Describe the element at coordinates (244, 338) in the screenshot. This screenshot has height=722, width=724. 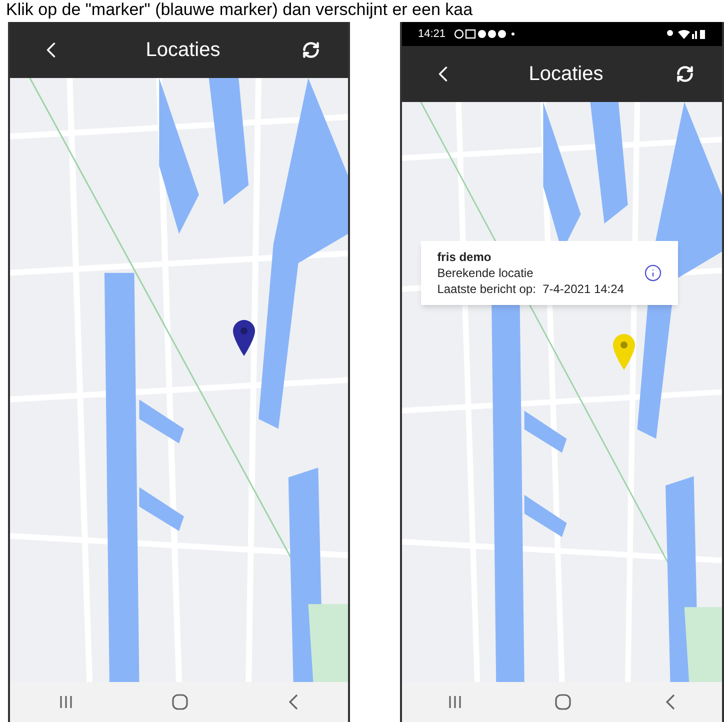
I see `map-pin-icon` at that location.